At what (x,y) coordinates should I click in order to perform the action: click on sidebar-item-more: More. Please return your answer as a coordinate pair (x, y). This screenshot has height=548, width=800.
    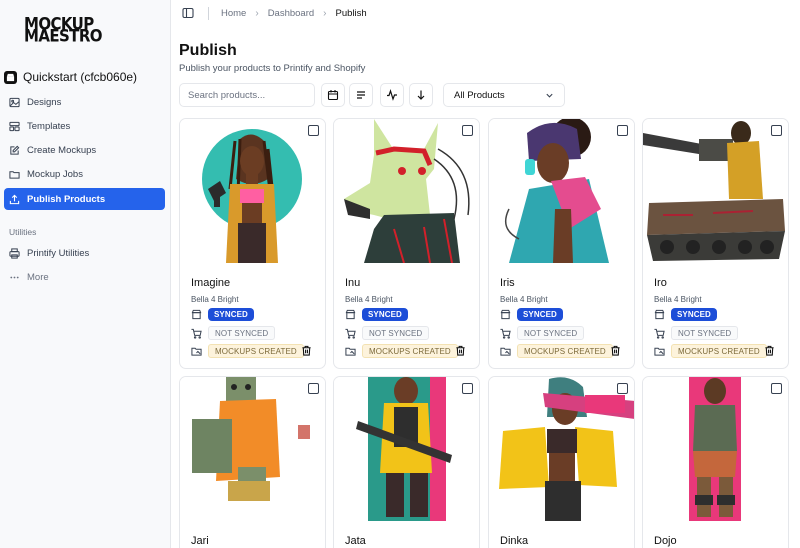
    Looking at the image, I should click on (84, 277).